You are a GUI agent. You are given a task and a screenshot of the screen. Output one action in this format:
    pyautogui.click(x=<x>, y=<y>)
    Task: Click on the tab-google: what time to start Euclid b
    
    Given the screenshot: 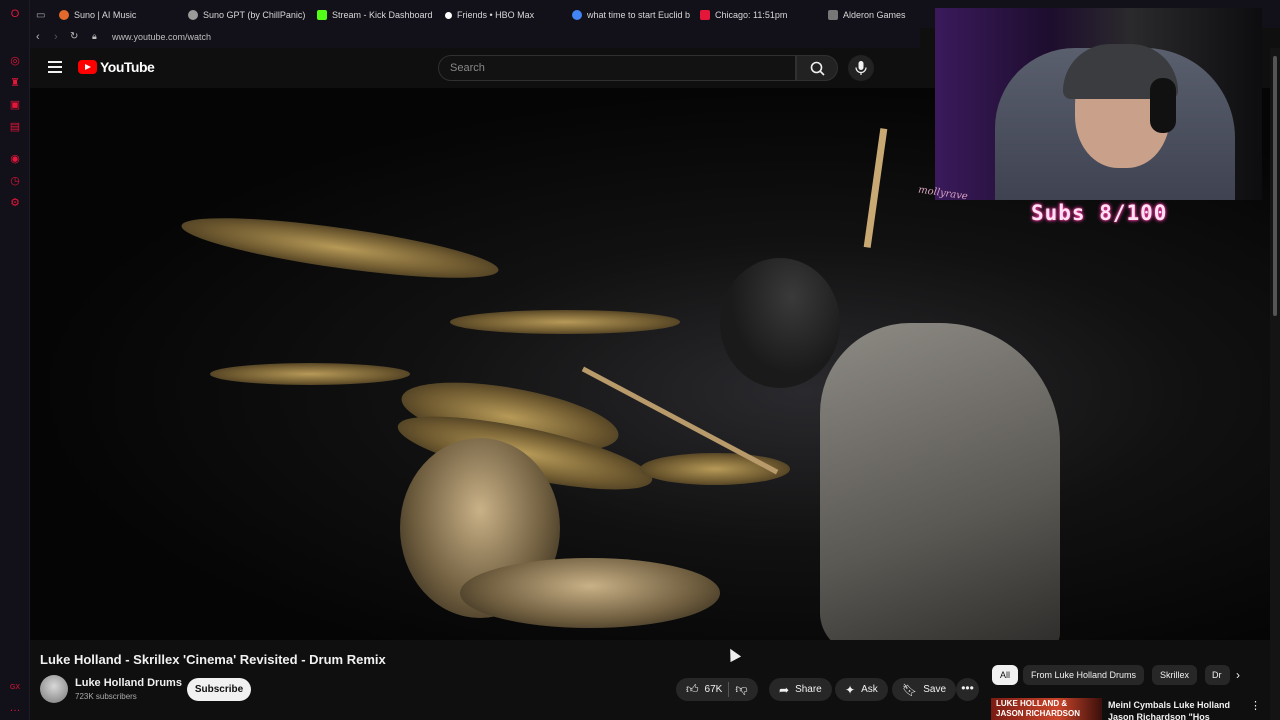 What is the action you would take?
    pyautogui.click(x=631, y=15)
    